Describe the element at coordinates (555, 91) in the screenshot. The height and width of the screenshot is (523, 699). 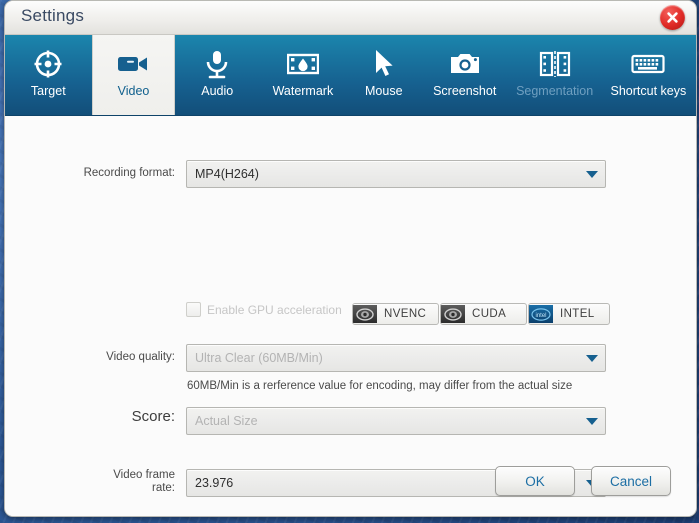
I see `tab-label: Segmentation` at that location.